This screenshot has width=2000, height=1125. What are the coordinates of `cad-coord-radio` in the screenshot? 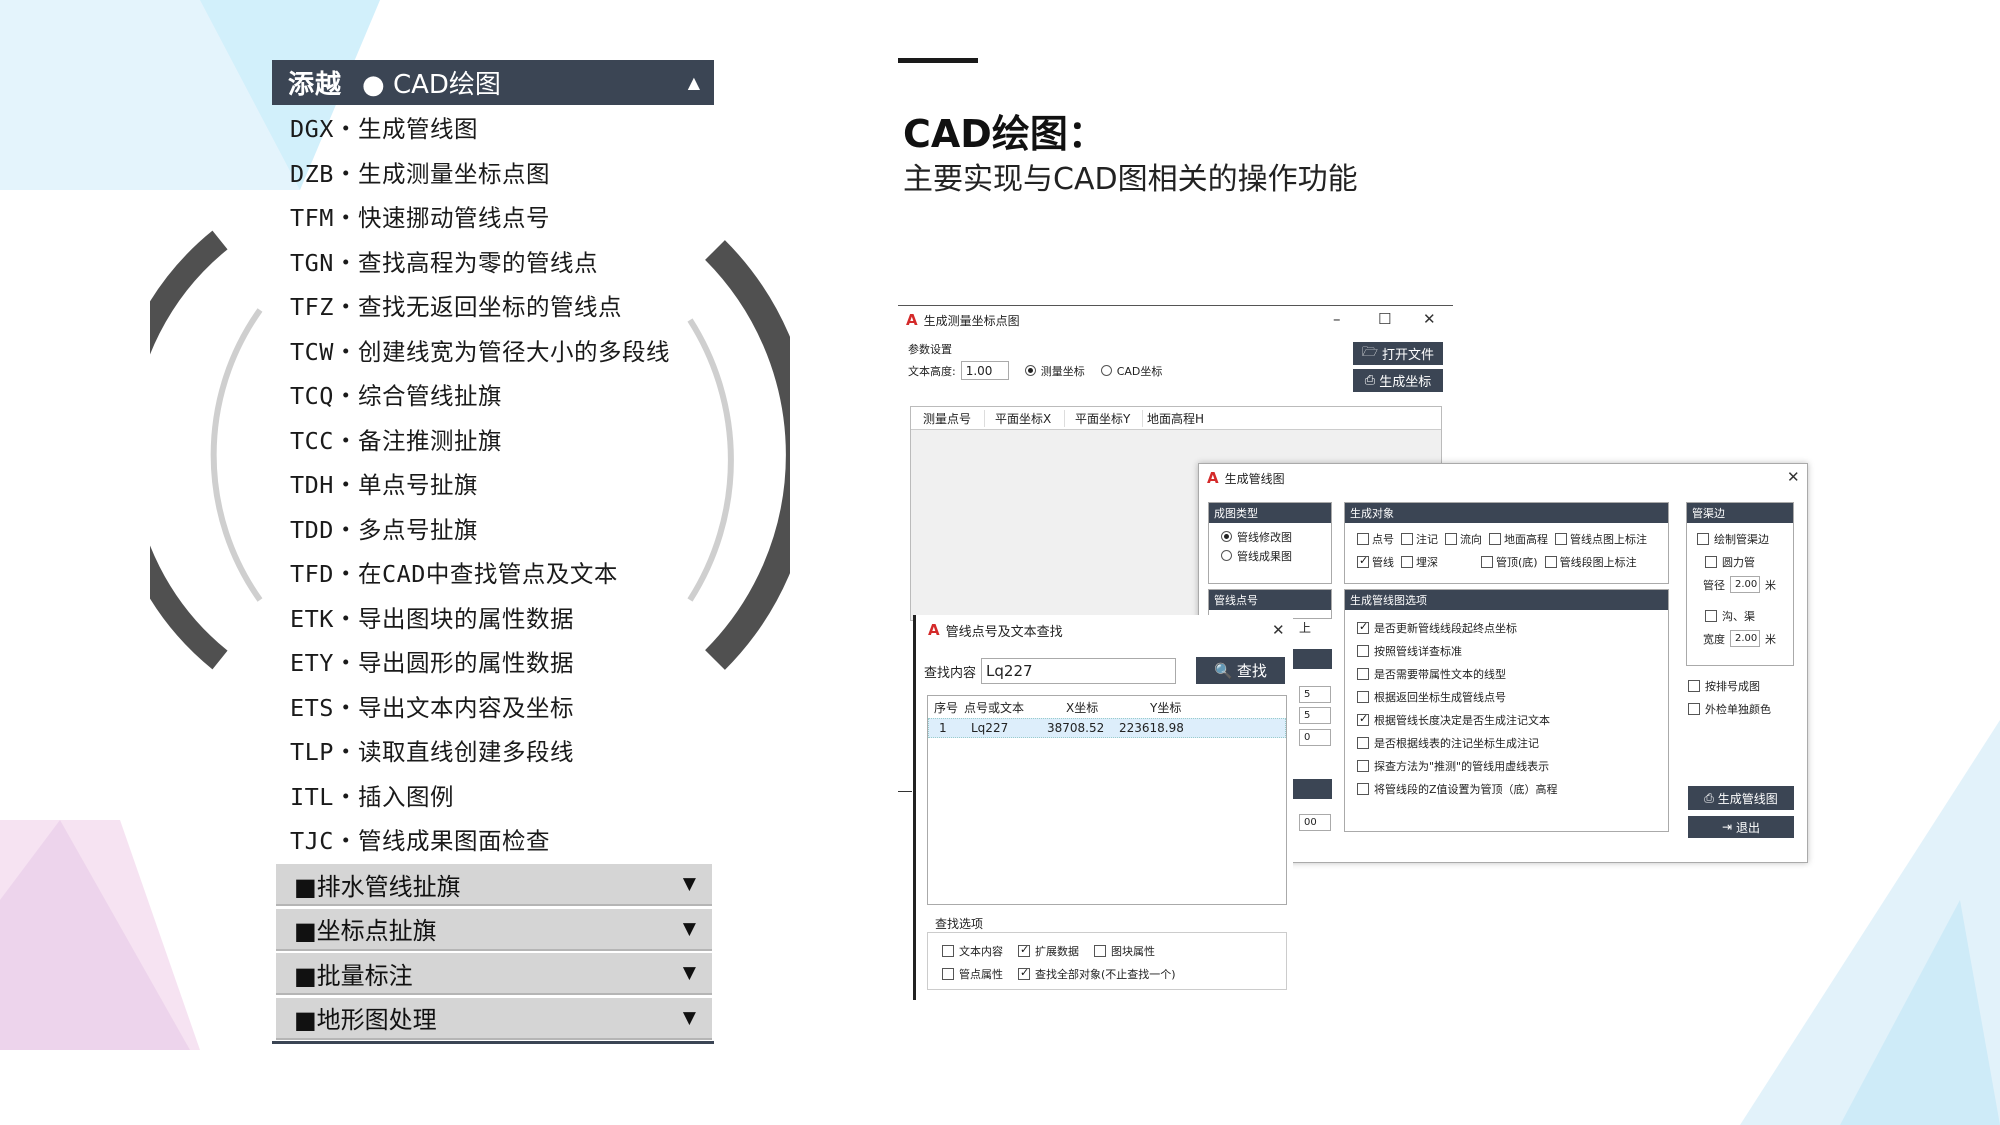 It's located at (1106, 370).